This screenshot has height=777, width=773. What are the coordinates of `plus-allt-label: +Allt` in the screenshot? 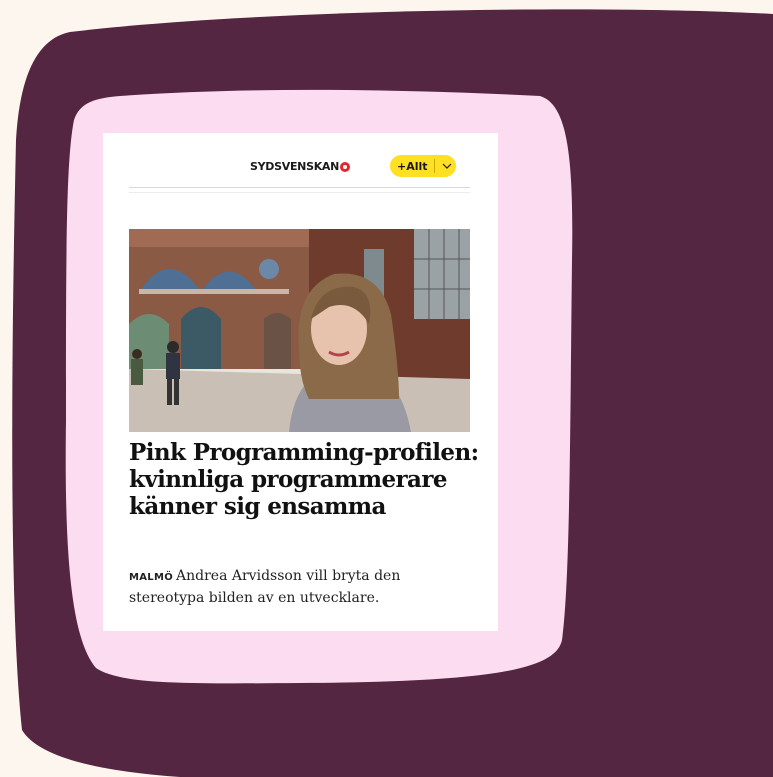 It's located at (412, 166).